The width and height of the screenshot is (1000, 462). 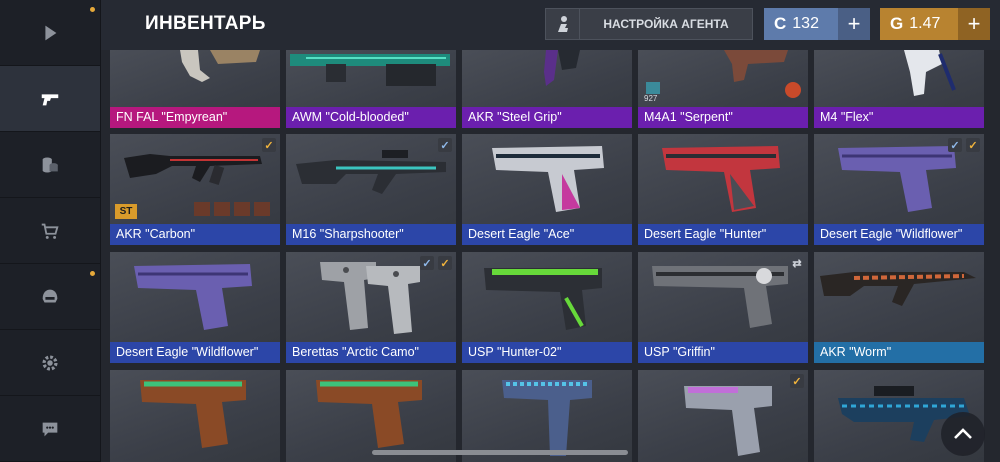 I want to click on sidebar-item-coins, so click(x=50, y=165).